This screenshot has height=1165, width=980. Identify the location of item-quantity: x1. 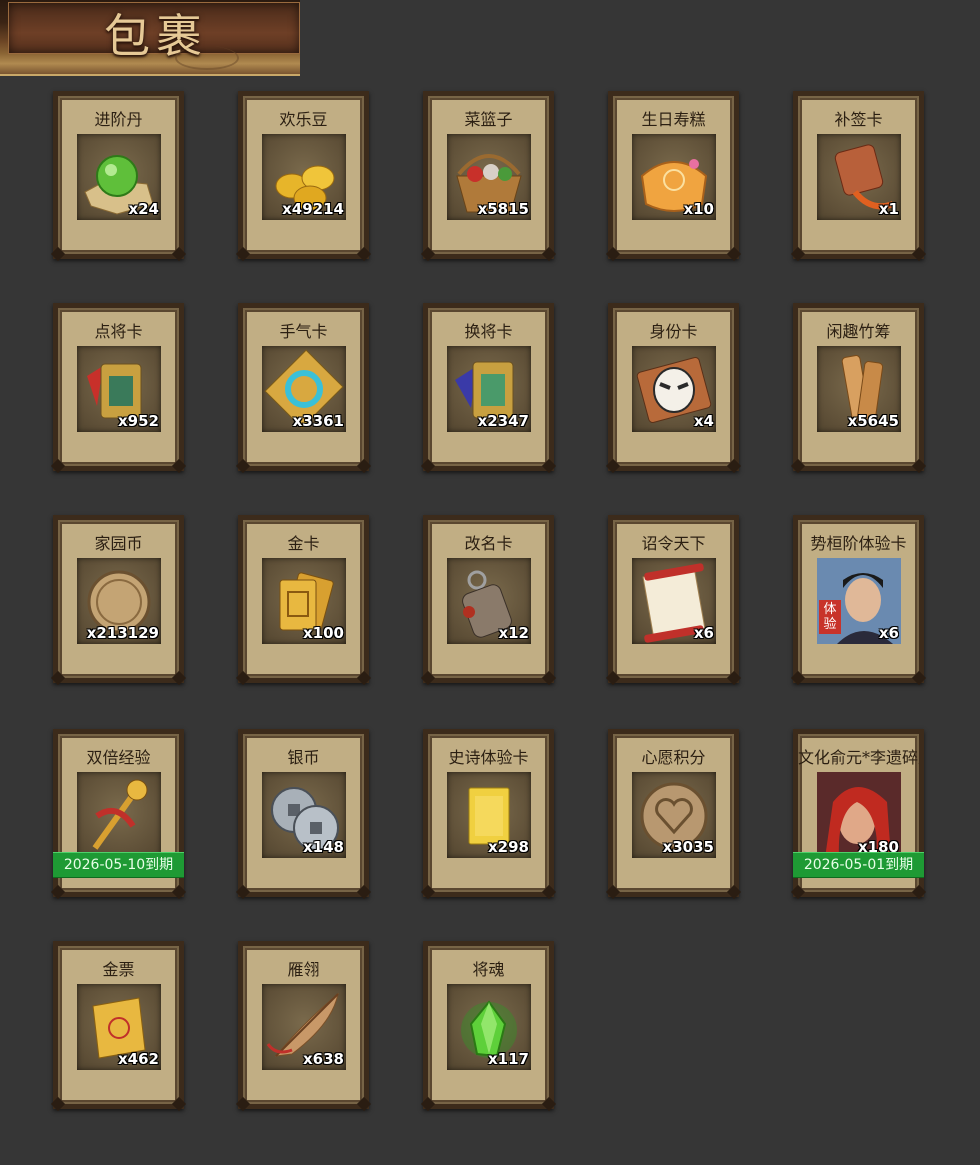
(888, 209).